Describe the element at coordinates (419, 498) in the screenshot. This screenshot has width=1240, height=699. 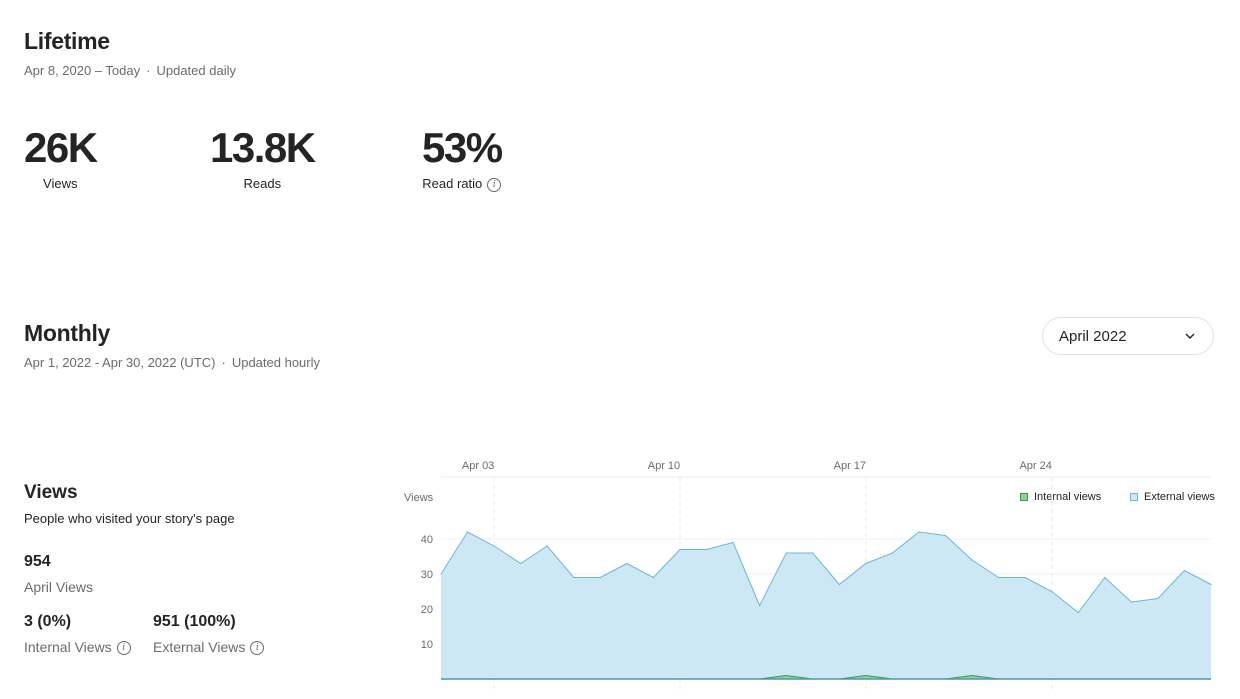
I see `y-axis-label: Views` at that location.